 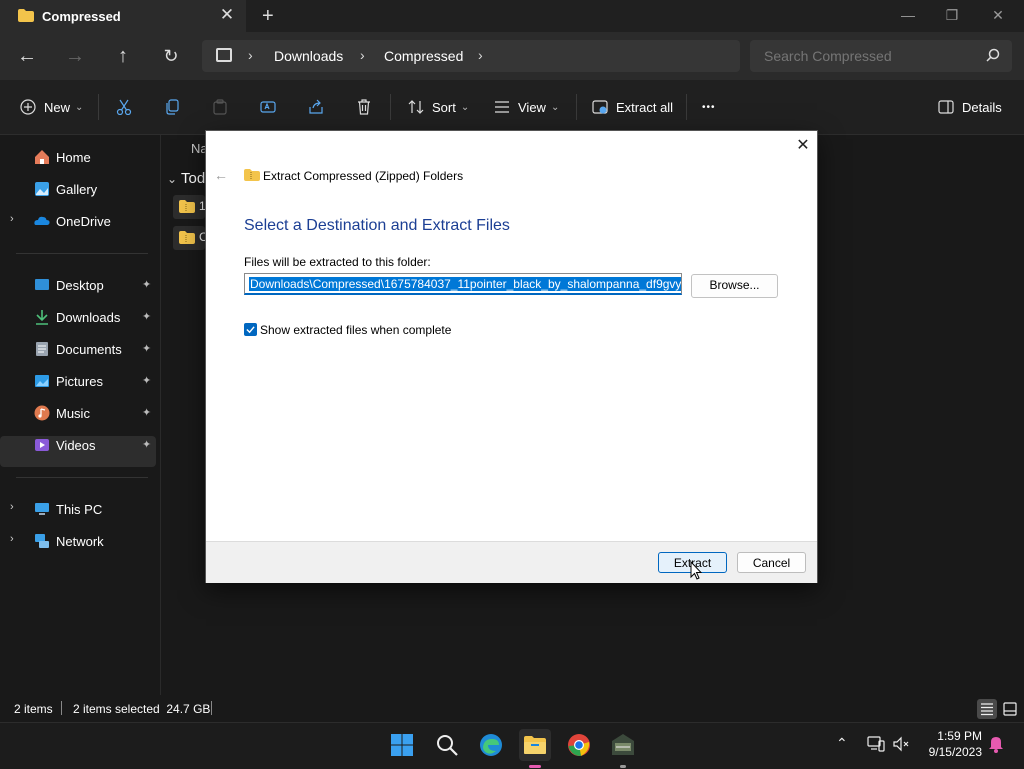 What do you see at coordinates (869, 56) in the screenshot?
I see `search-input` at bounding box center [869, 56].